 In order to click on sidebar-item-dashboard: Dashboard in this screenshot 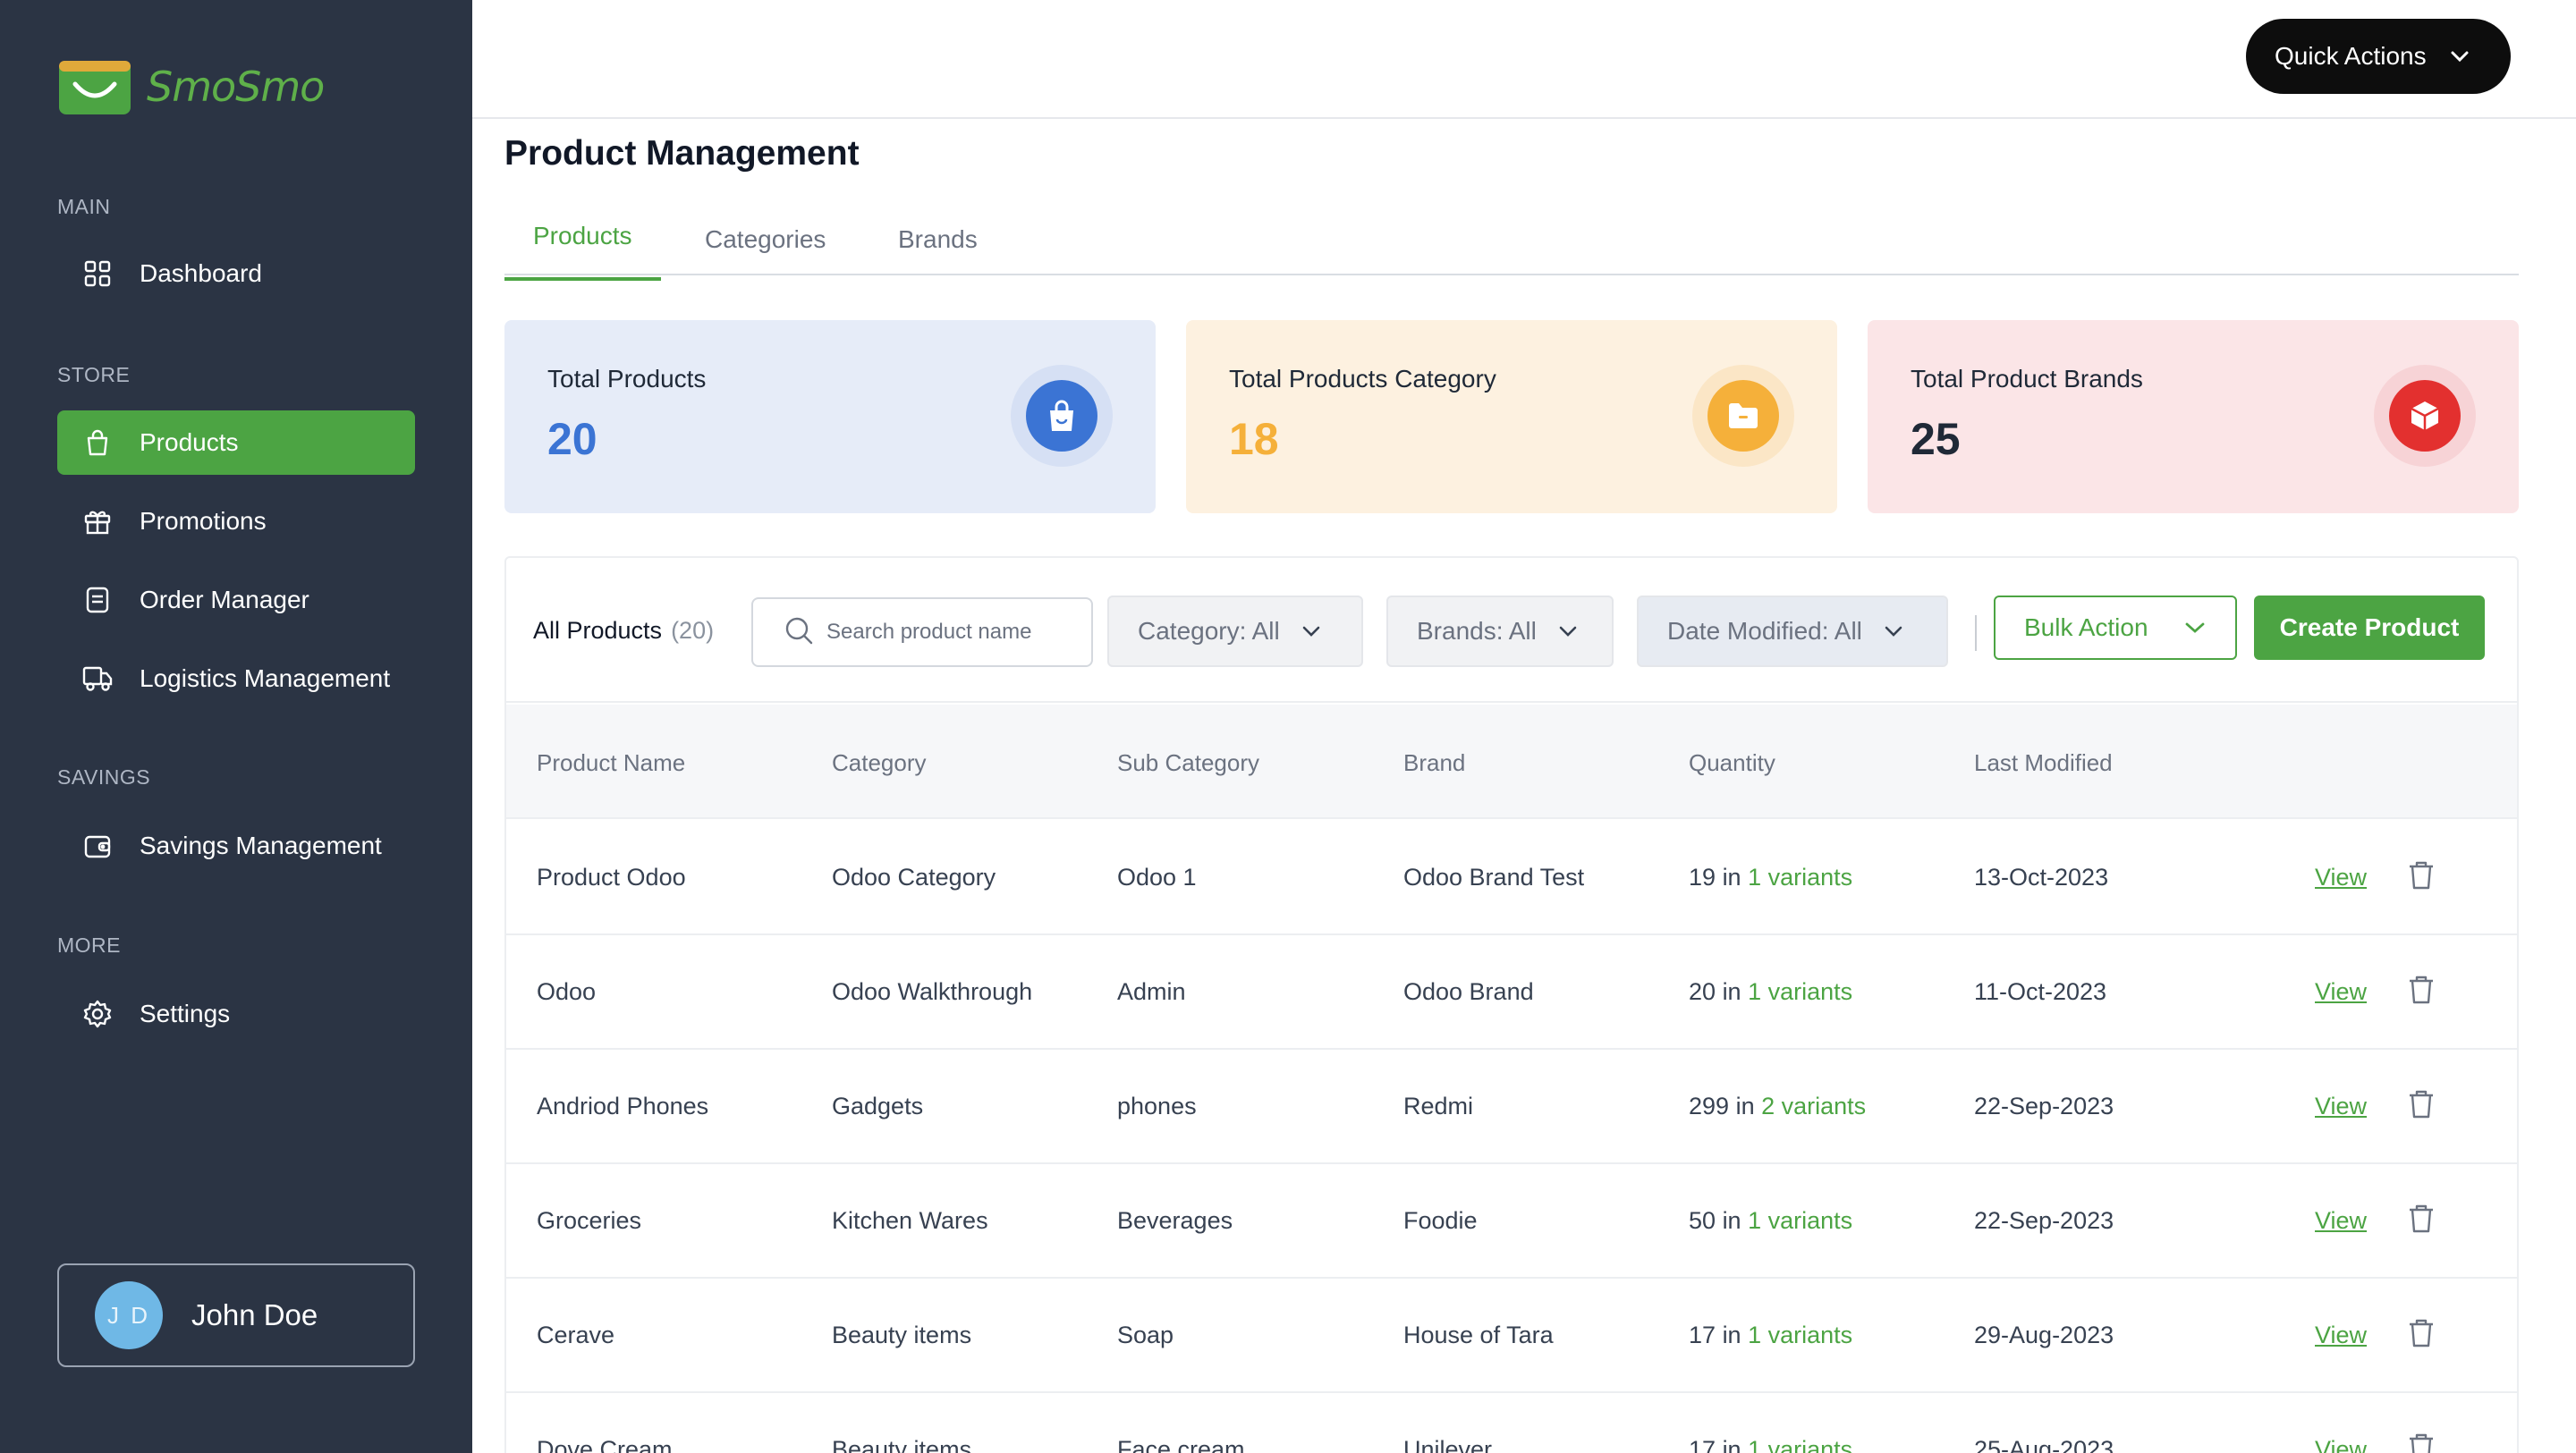, I will do `click(236, 274)`.